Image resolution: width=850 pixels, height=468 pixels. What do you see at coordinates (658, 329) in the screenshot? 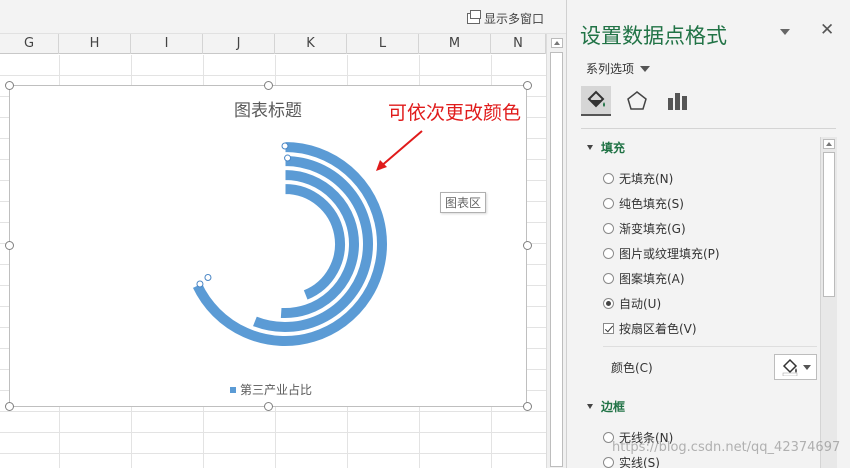
I see `option-label: 按扇区着色(V)` at bounding box center [658, 329].